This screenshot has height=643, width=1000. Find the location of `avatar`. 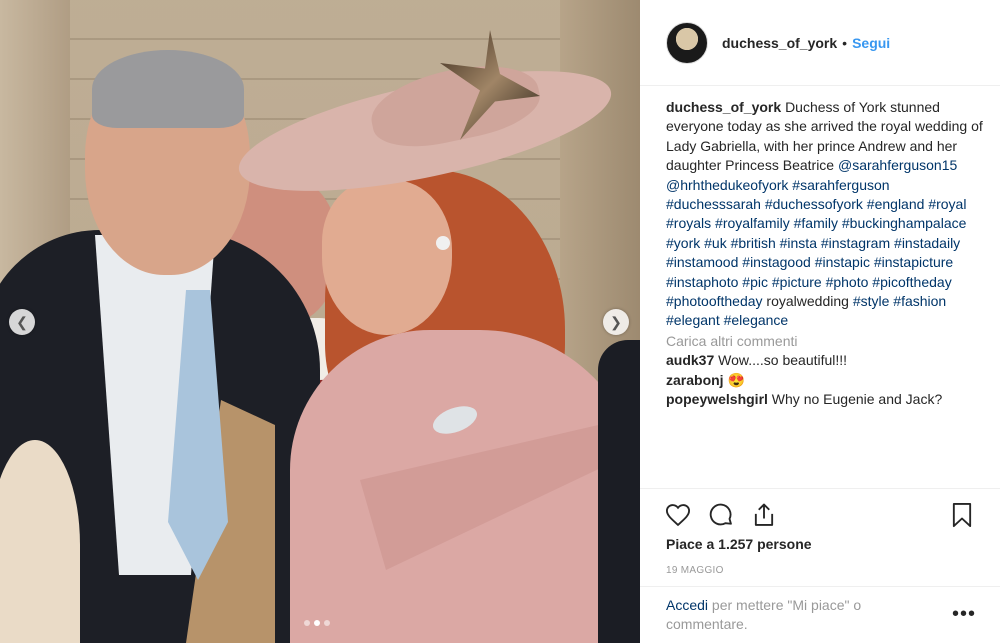

avatar is located at coordinates (687, 42).